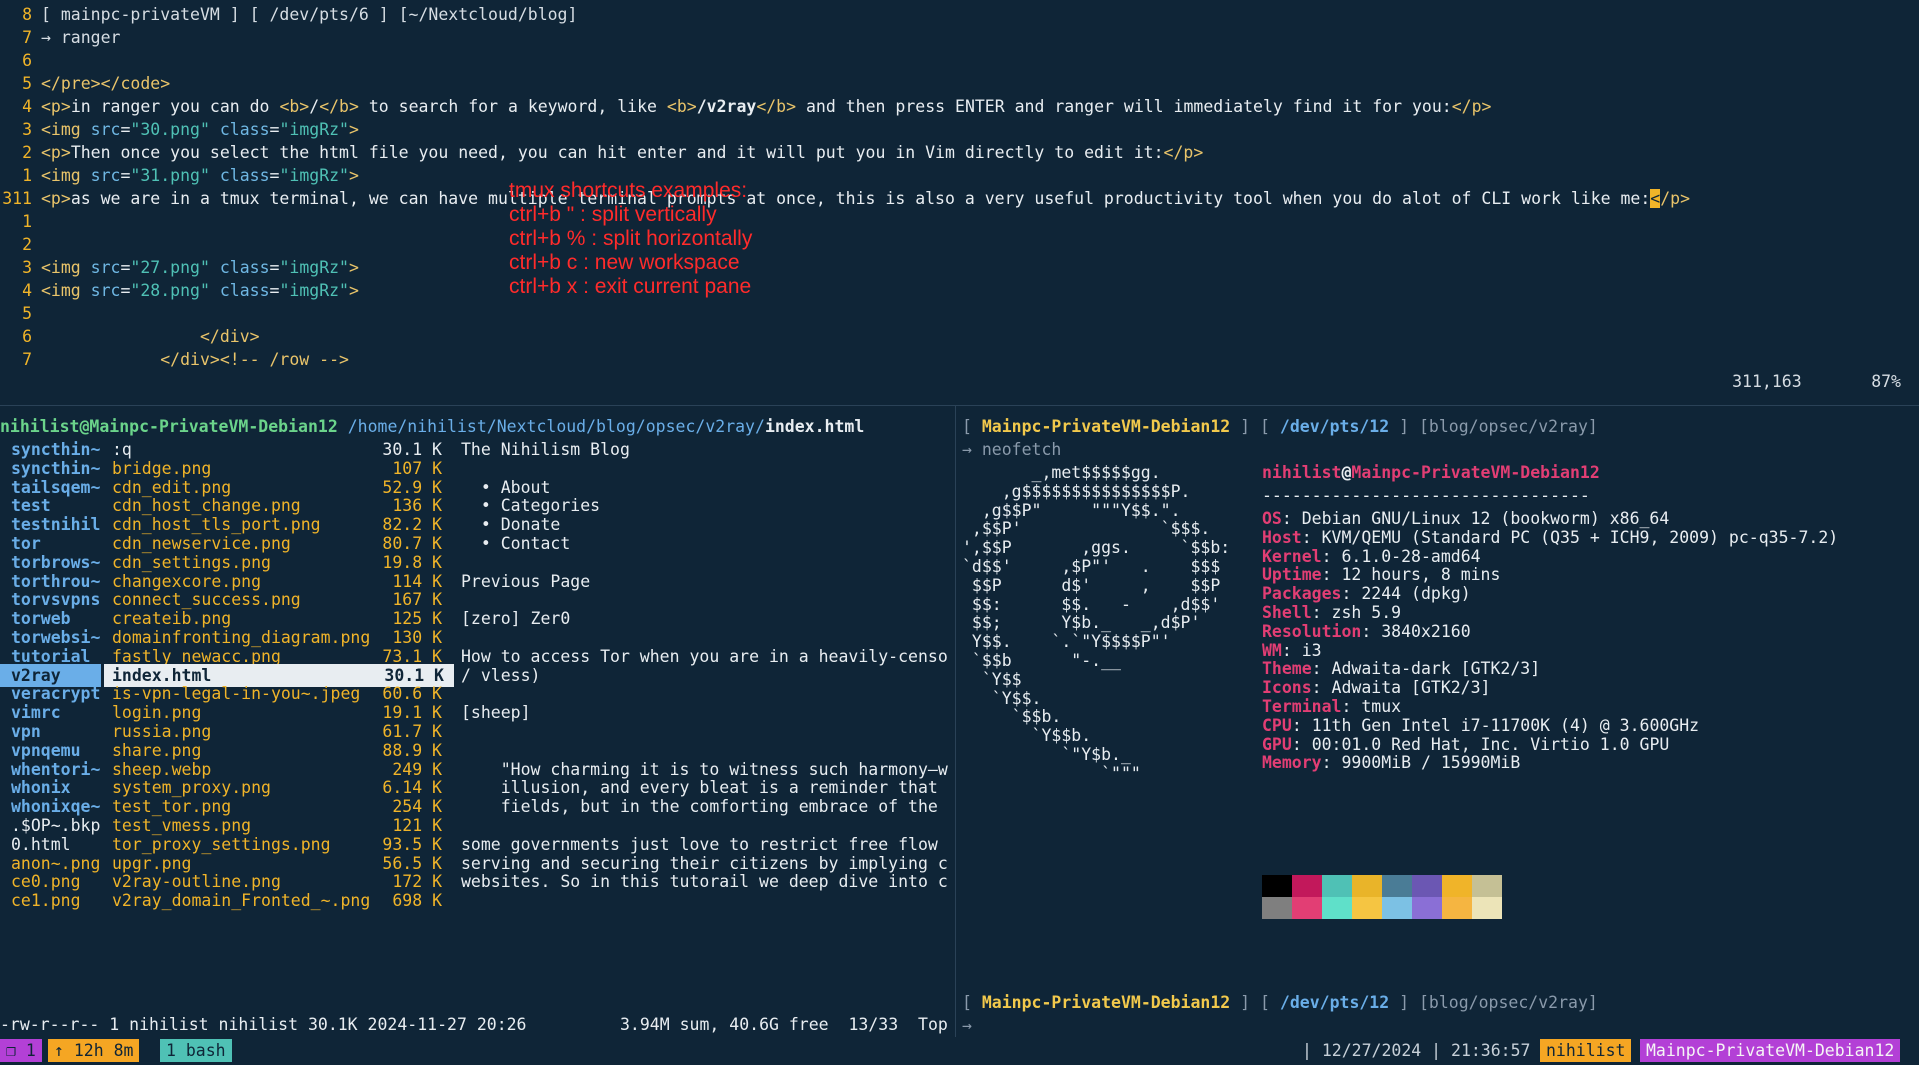 This screenshot has height=1065, width=1919. Describe the element at coordinates (1012, 449) in the screenshot. I see `command-line: → neofetch` at that location.